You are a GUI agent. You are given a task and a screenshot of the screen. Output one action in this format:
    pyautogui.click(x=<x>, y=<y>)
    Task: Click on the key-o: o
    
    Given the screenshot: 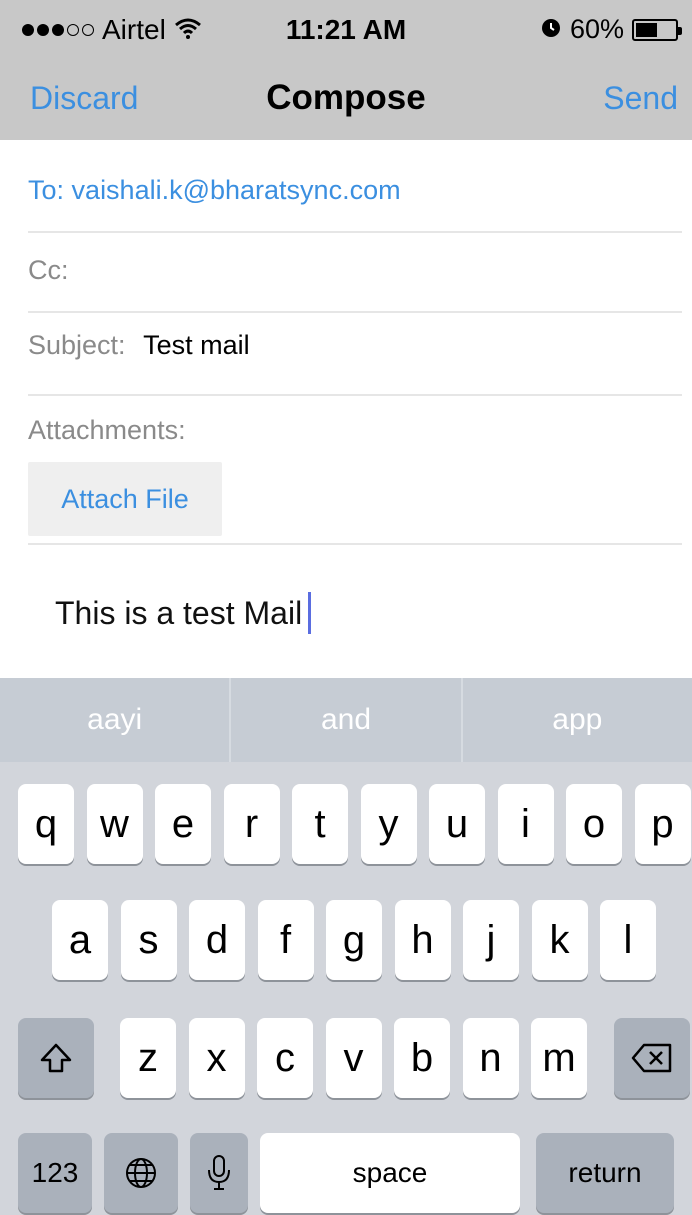 What is the action you would take?
    pyautogui.click(x=594, y=824)
    